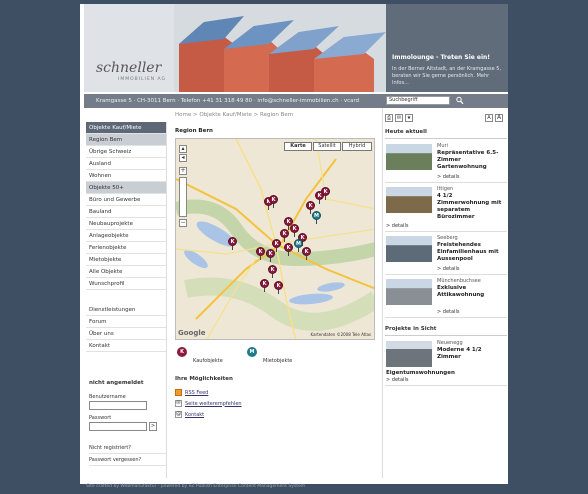  Describe the element at coordinates (399, 118) in the screenshot. I see `mail-icon: ✉` at that location.